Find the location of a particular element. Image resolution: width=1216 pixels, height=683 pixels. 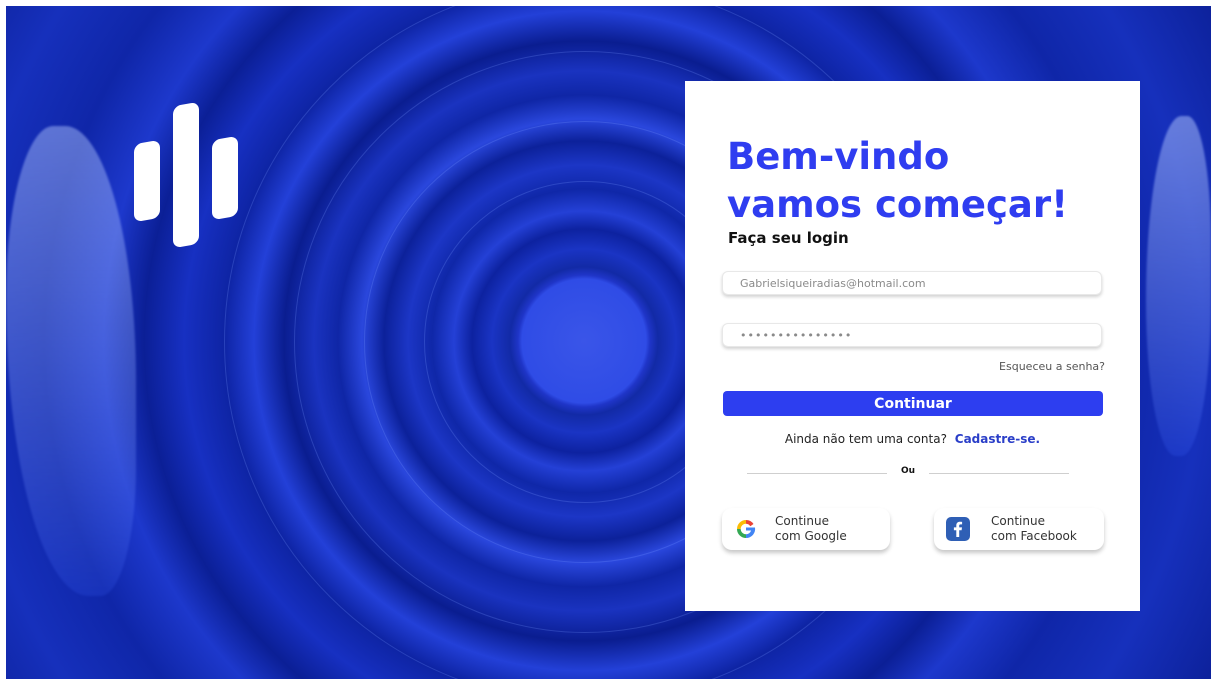

title-line-2: vamos começar! is located at coordinates (897, 204).